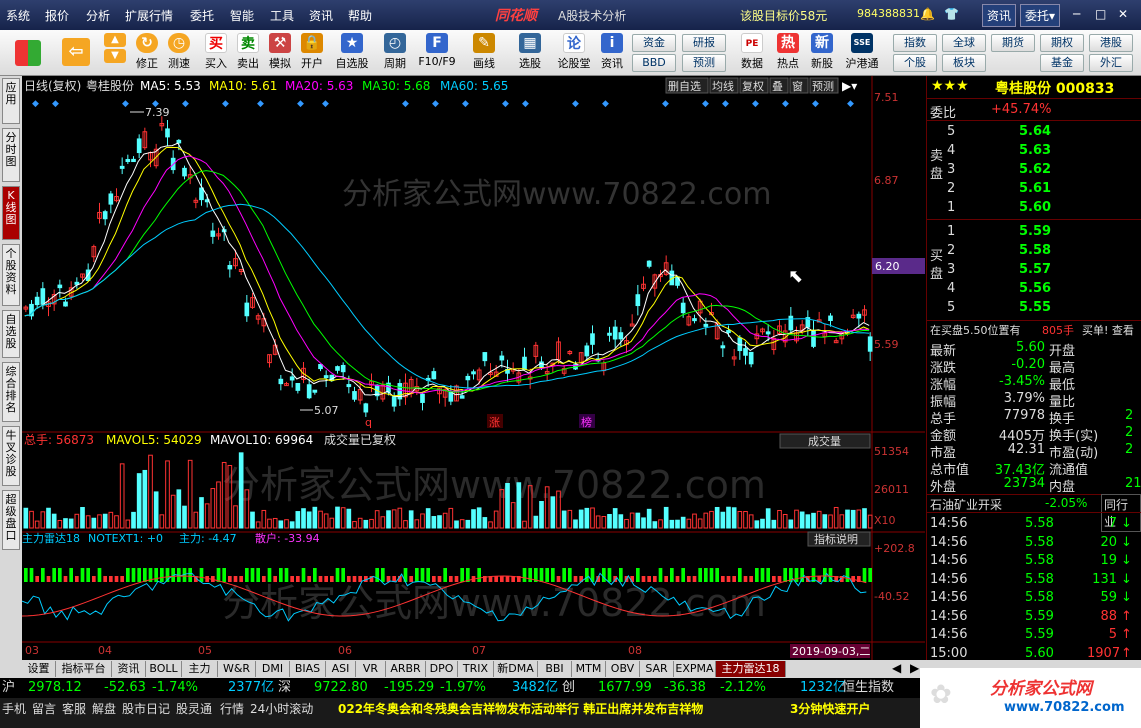  I want to click on watchlist-button: ★ 自选股, so click(352, 53).